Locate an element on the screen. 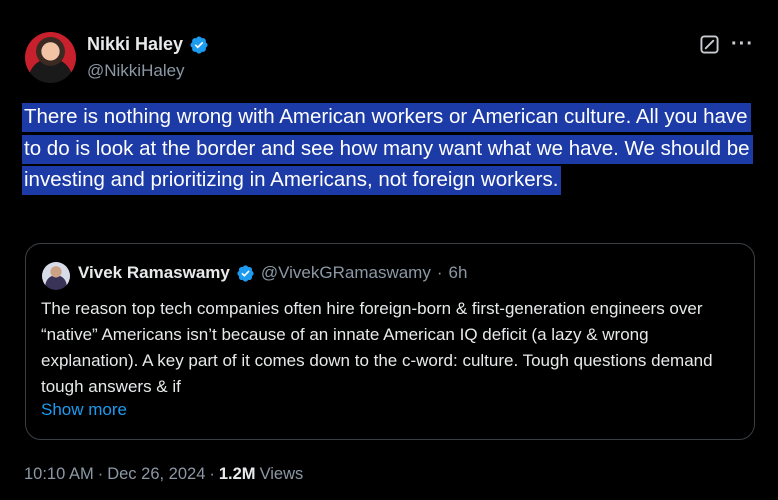  quoted-author-name: Vivek Ramaswamy is located at coordinates (154, 273).